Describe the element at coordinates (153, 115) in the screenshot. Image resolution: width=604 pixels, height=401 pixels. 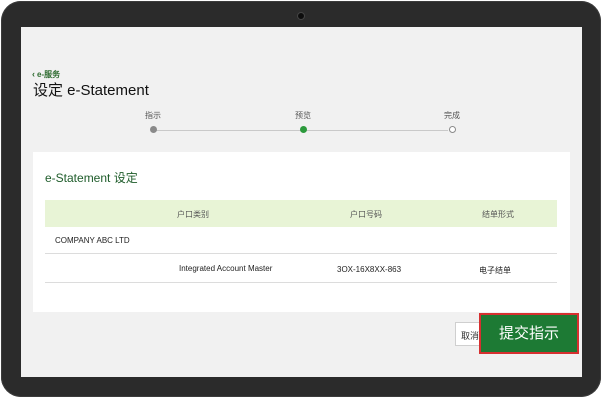
I see `step-label: 指示` at that location.